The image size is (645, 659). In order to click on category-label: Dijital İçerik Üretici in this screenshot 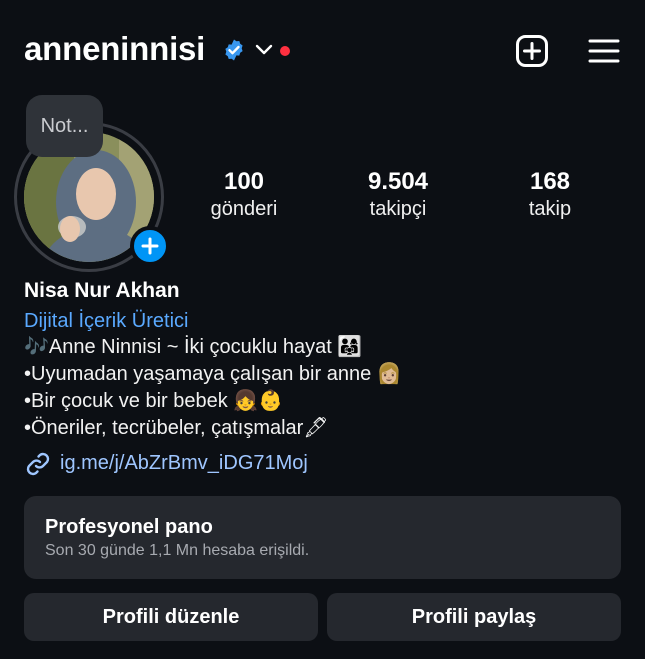, I will do `click(324, 321)`.